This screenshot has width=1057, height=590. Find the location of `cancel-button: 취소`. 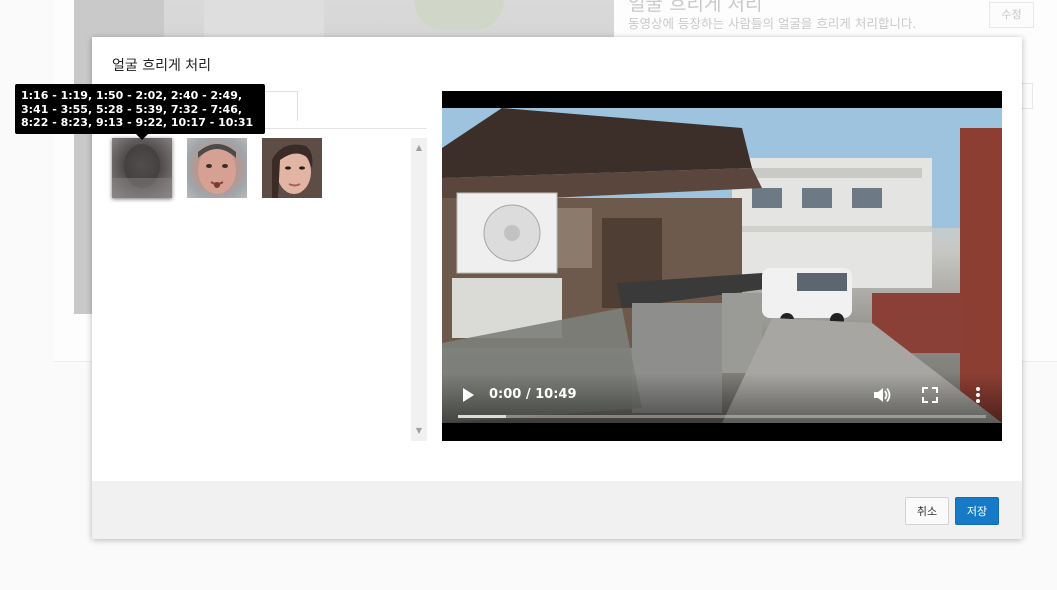

cancel-button: 취소 is located at coordinates (927, 511).